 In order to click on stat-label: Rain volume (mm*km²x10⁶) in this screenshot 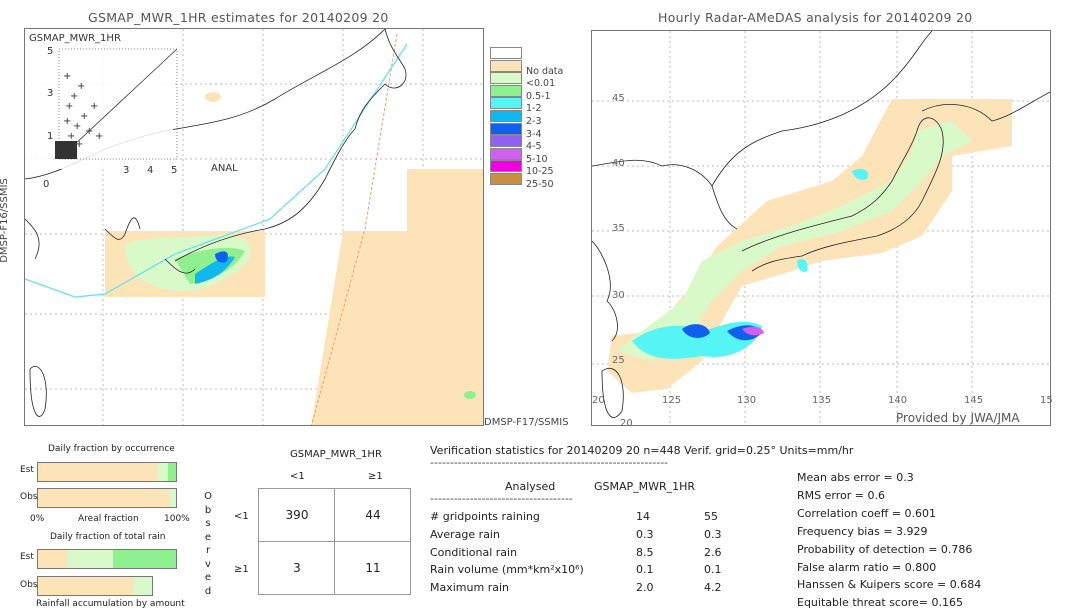, I will do `click(507, 570)`.